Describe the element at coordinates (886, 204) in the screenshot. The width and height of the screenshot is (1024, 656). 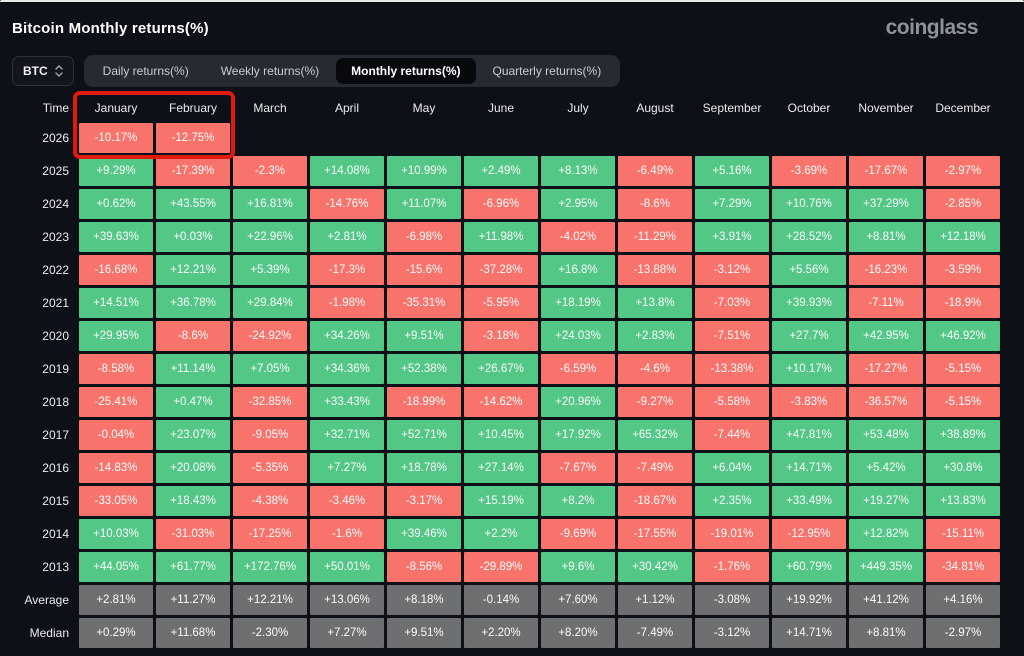
I see `return-cell: +37.29%` at that location.